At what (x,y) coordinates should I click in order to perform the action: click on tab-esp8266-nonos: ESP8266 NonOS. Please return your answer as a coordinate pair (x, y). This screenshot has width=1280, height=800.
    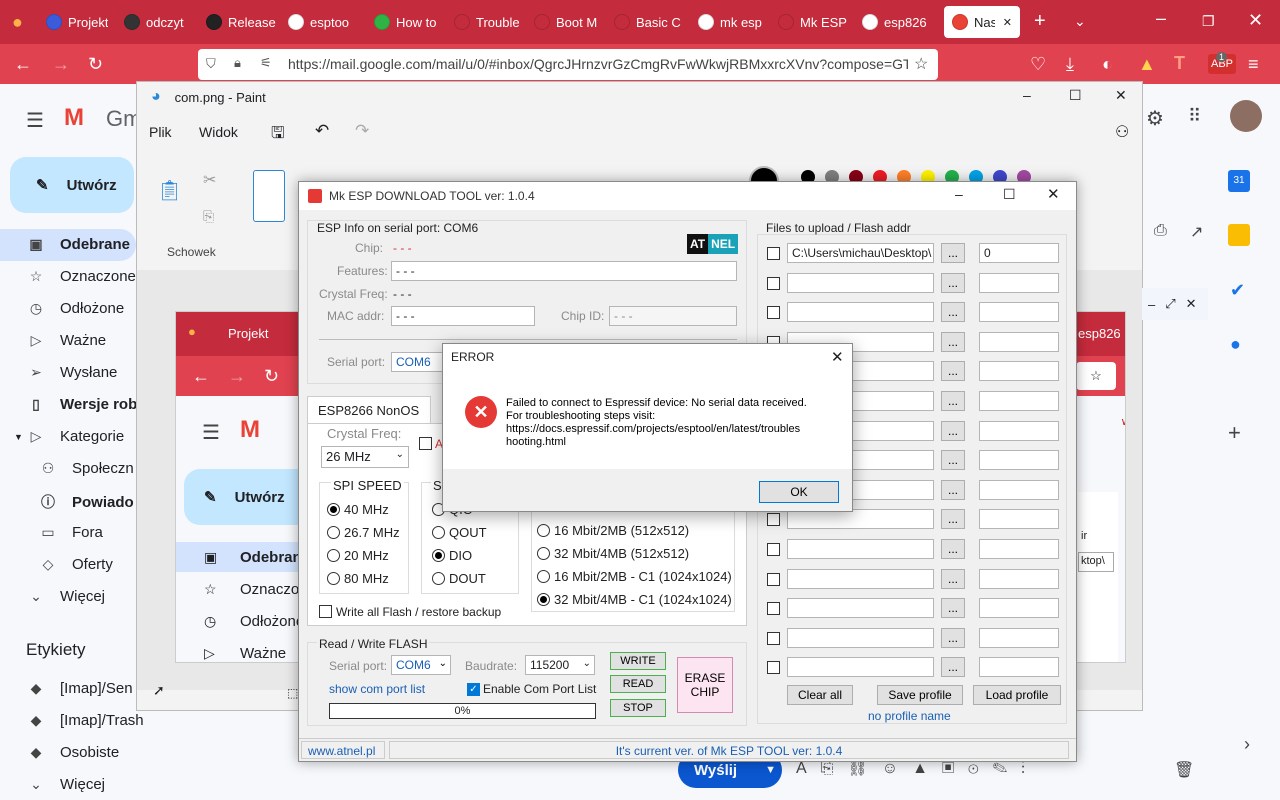
    Looking at the image, I should click on (369, 410).